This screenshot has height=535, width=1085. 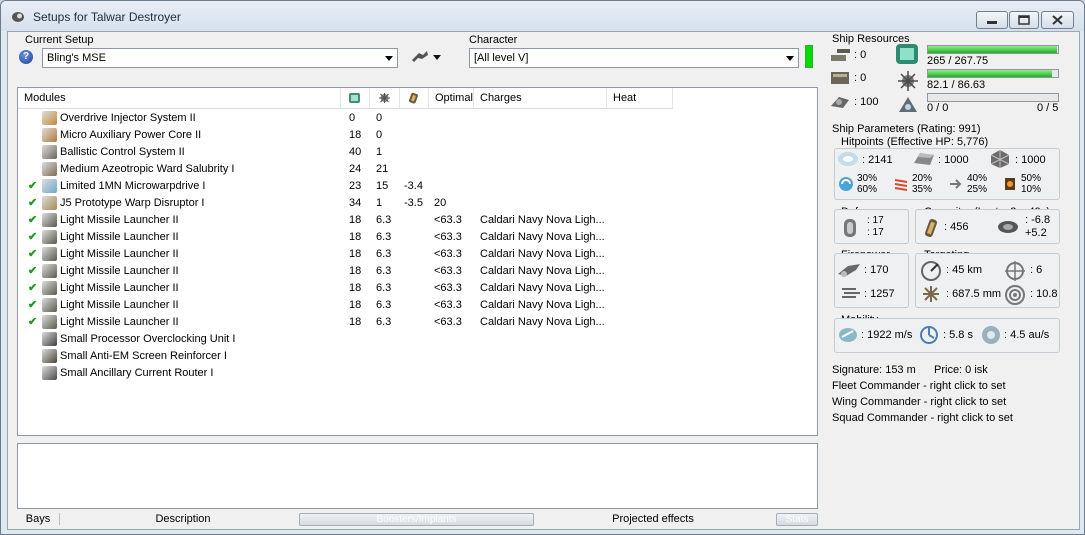 What do you see at coordinates (137, 373) in the screenshot?
I see `module-name: Small Ancillary Current Router I` at bounding box center [137, 373].